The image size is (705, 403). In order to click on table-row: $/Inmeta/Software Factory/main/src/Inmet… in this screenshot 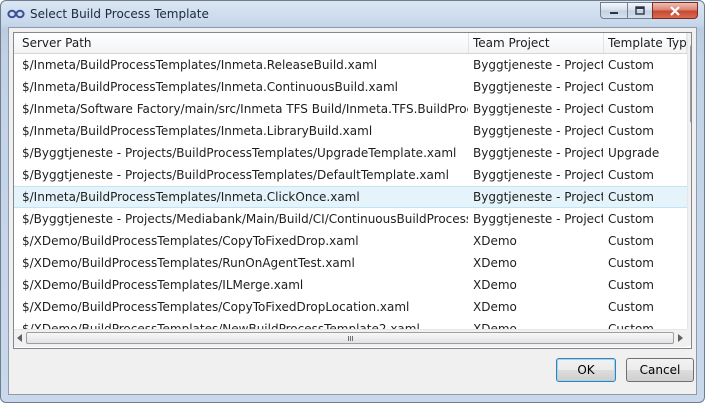, I will do `click(350, 109)`.